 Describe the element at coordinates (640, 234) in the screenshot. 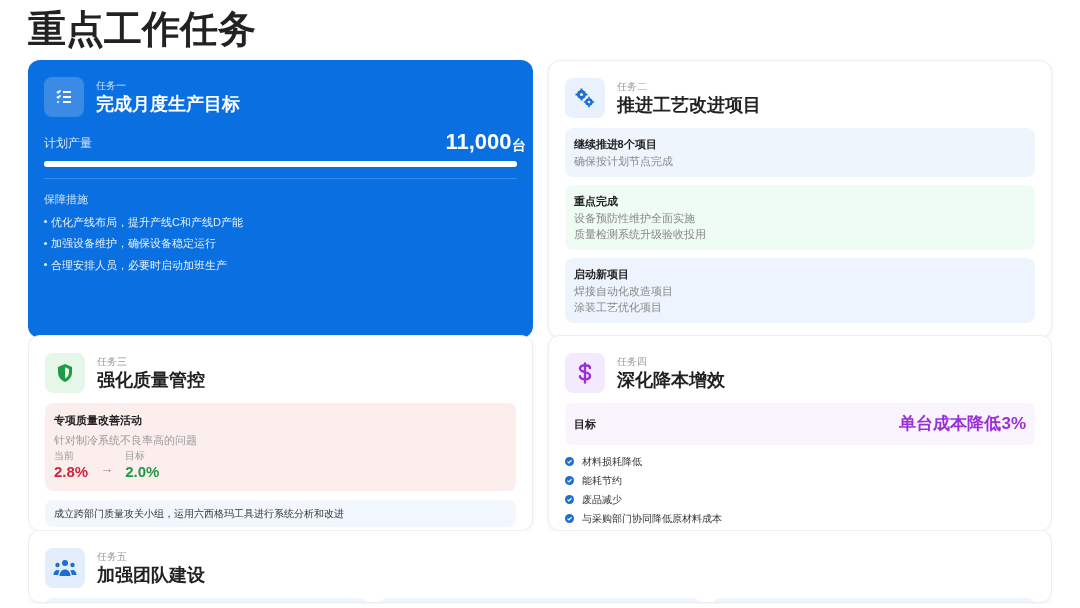

I see `panel-text: 质量检测系统升级验收投用` at that location.